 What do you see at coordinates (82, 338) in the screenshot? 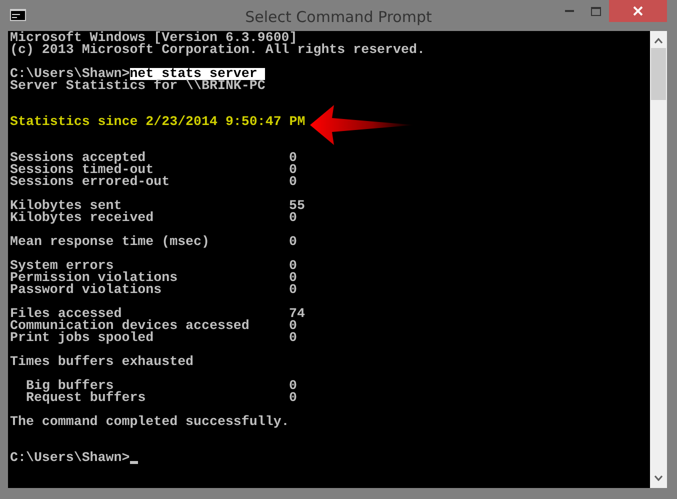
I see `stat-label: Print jobs spooled` at bounding box center [82, 338].